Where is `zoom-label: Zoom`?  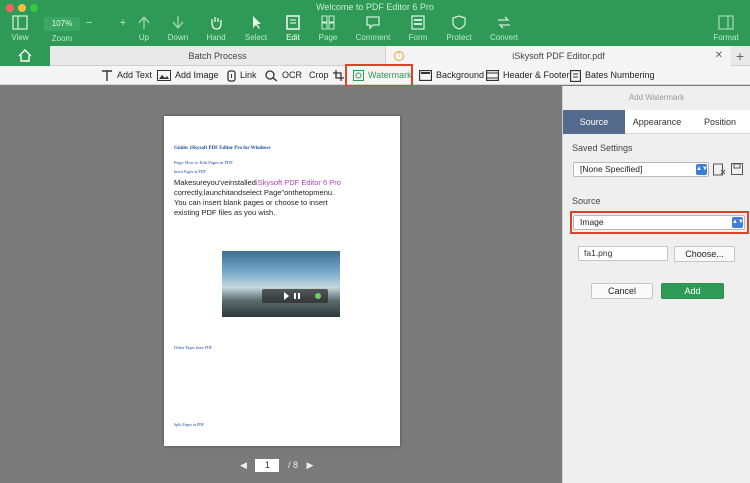 zoom-label: Zoom is located at coordinates (62, 38).